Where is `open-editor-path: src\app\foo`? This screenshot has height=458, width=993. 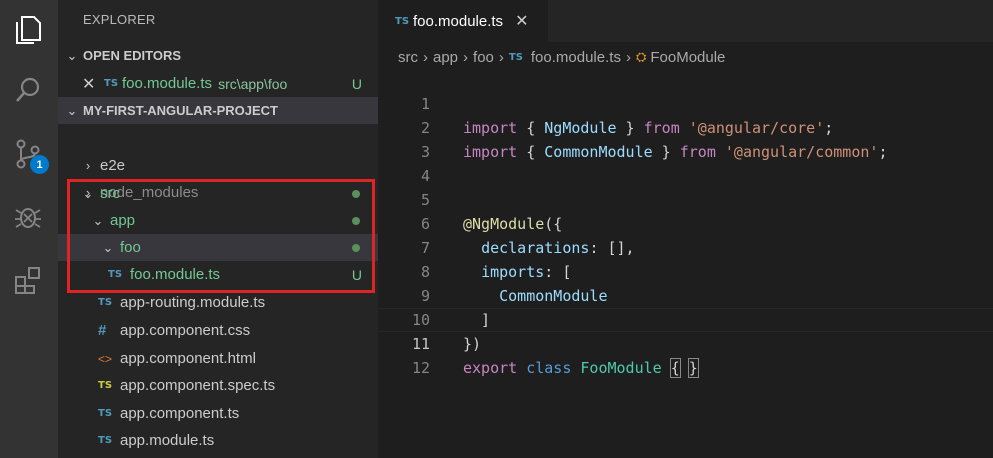
open-editor-path: src\app\foo is located at coordinates (253, 83).